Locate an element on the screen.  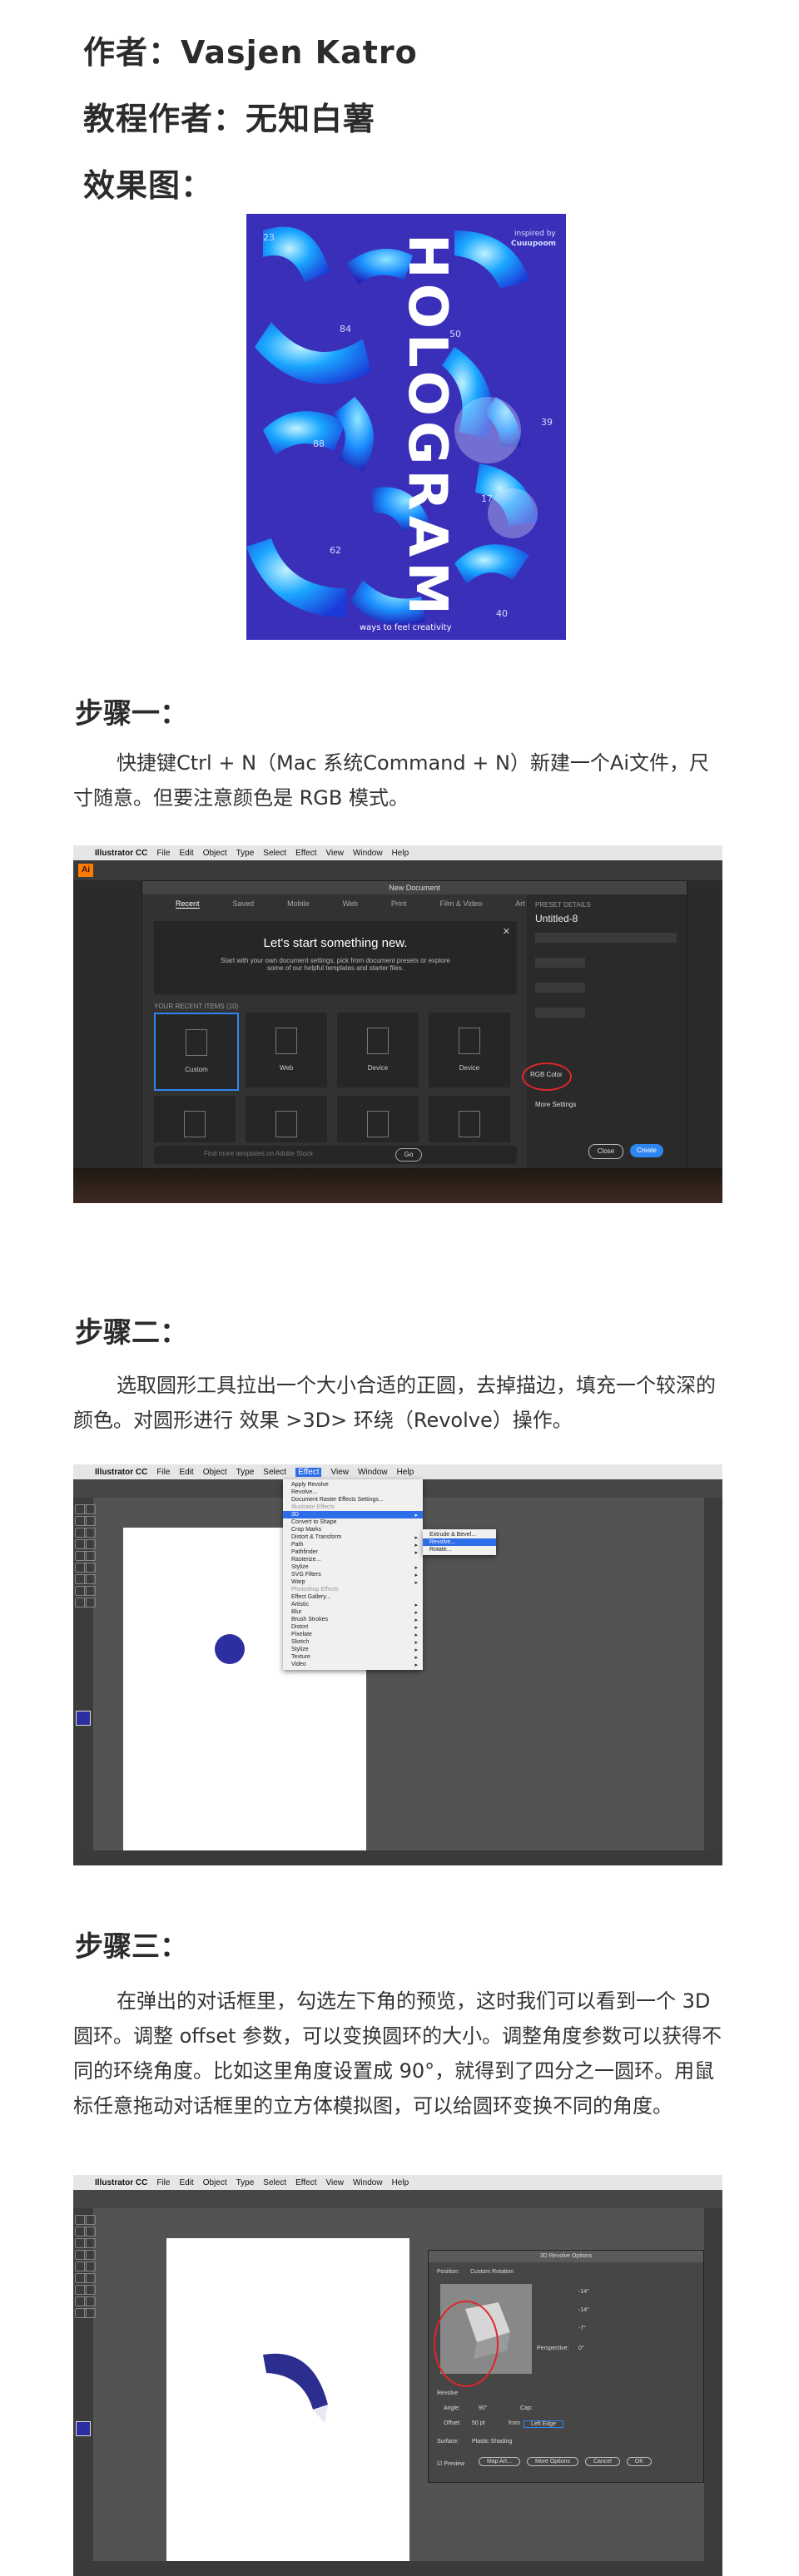
effect-menu-item: Pixelate ▸ is located at coordinates (353, 1635).